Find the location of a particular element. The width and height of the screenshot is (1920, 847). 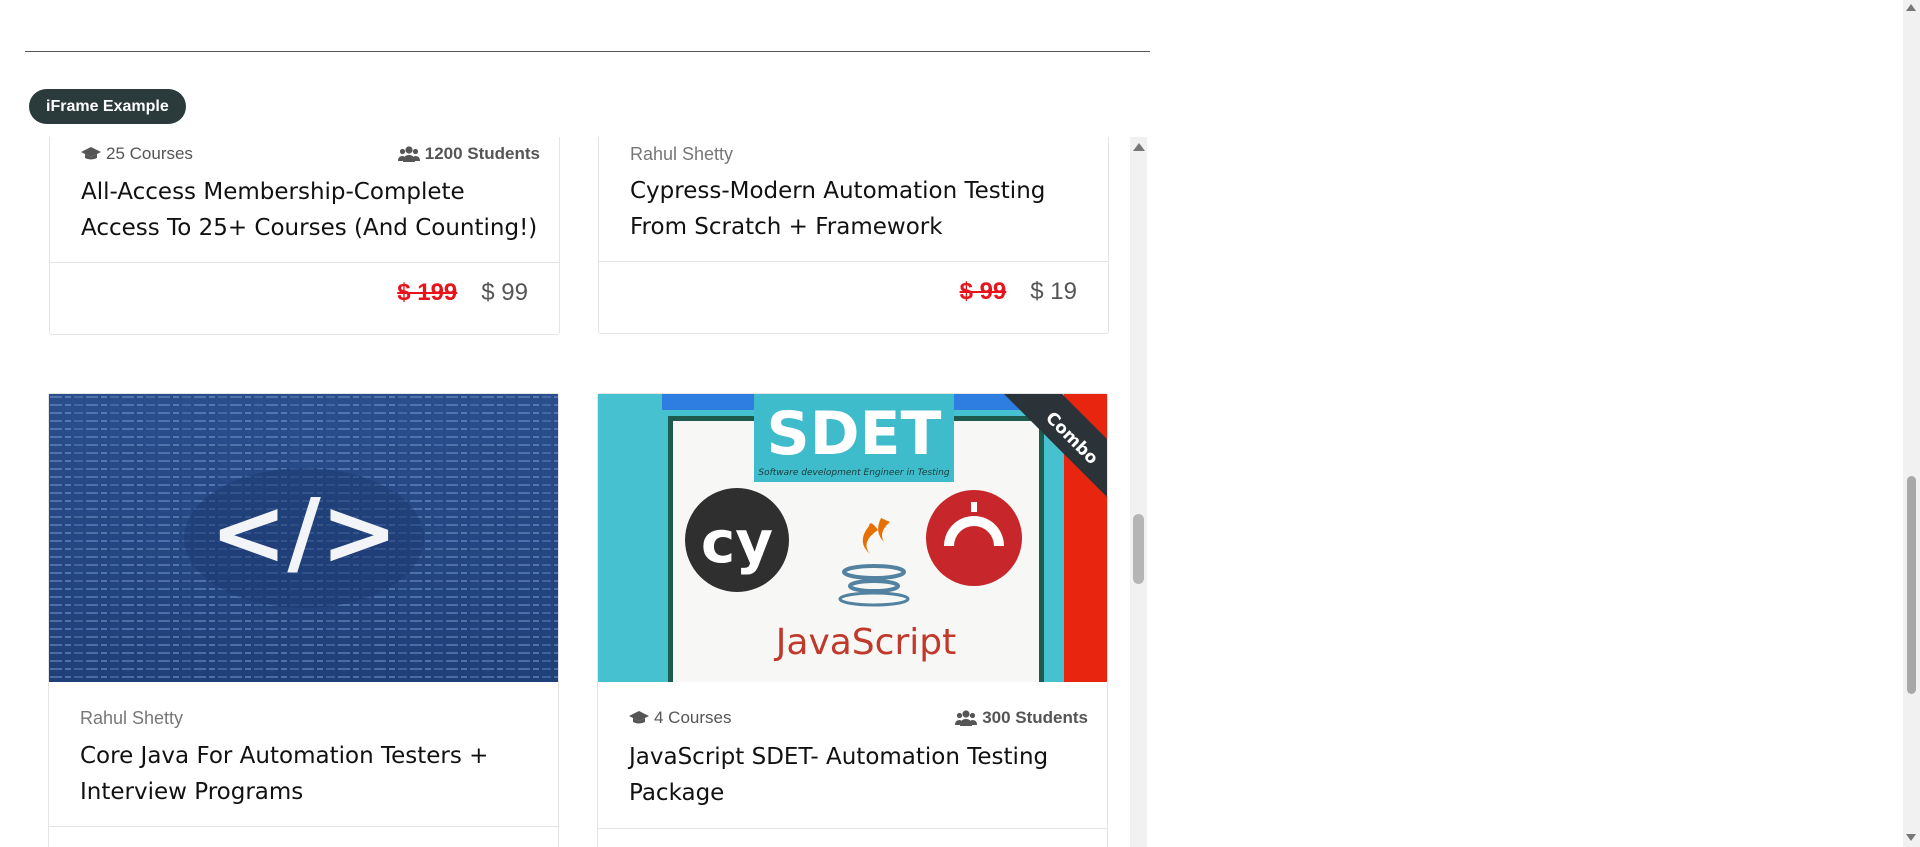

course-meta: 4 Courses 300 Students is located at coordinates (858, 720).